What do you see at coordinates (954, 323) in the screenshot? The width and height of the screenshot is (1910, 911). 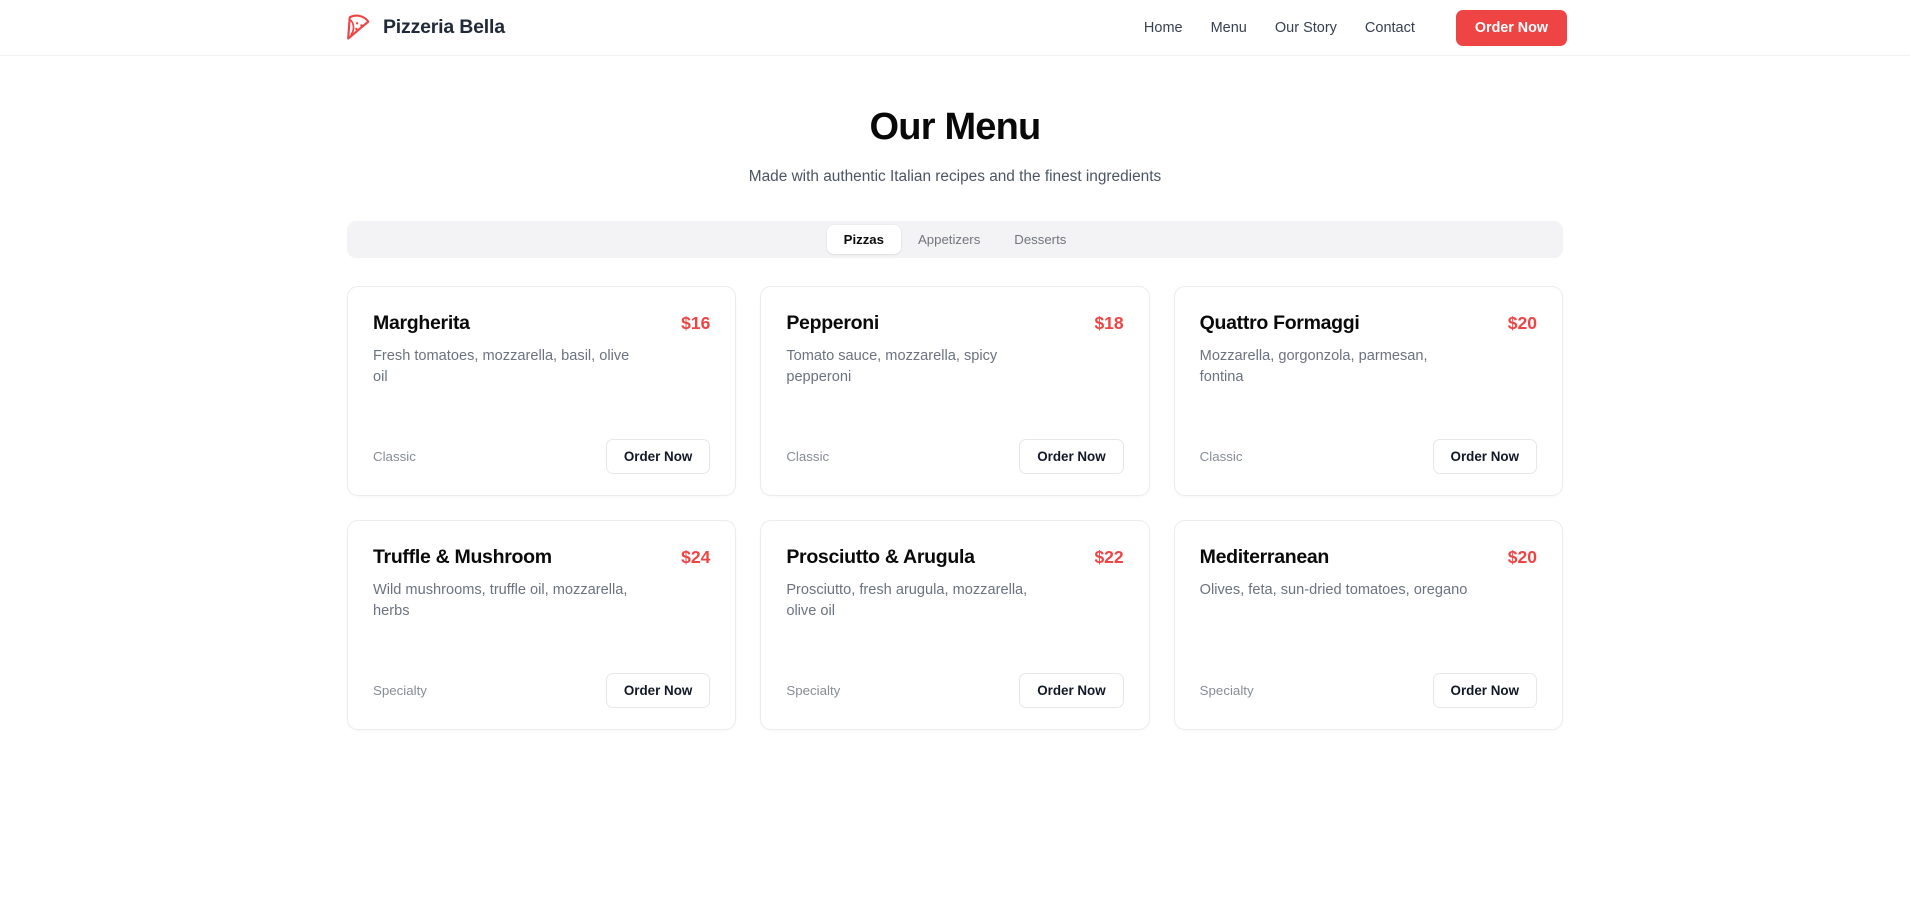 I see `card-header: Pepperoni $18` at bounding box center [954, 323].